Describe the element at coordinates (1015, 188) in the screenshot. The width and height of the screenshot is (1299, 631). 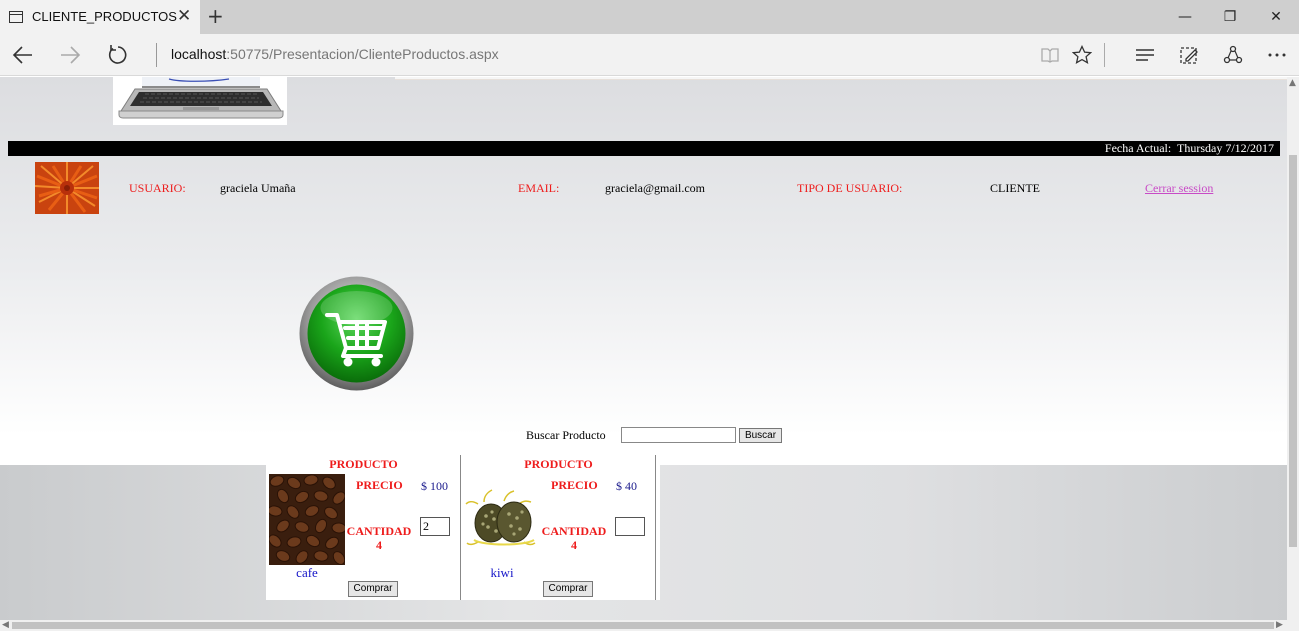
I see `tipo-usuario-value: CLIENTE` at that location.